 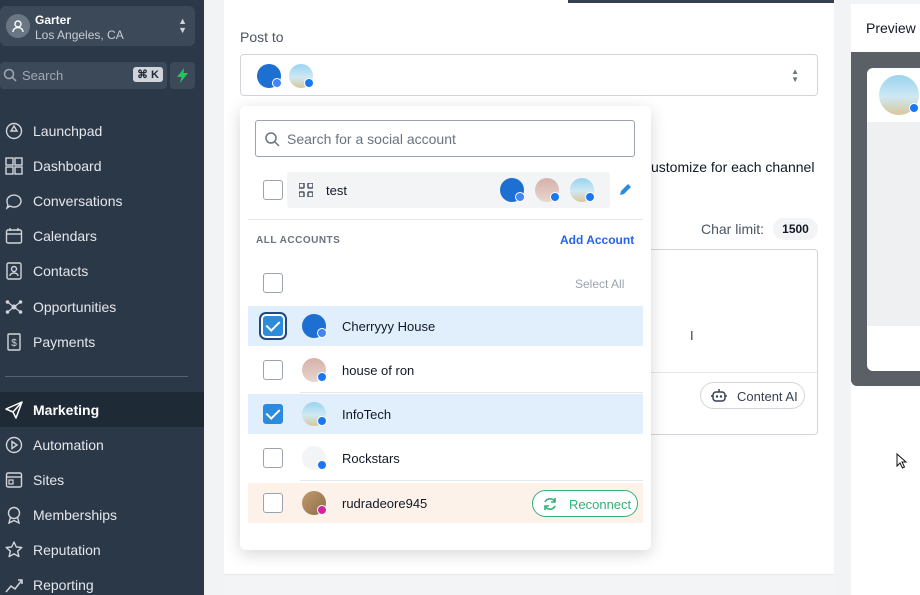 What do you see at coordinates (68, 445) in the screenshot?
I see `sidebar-item-label: Automation` at bounding box center [68, 445].